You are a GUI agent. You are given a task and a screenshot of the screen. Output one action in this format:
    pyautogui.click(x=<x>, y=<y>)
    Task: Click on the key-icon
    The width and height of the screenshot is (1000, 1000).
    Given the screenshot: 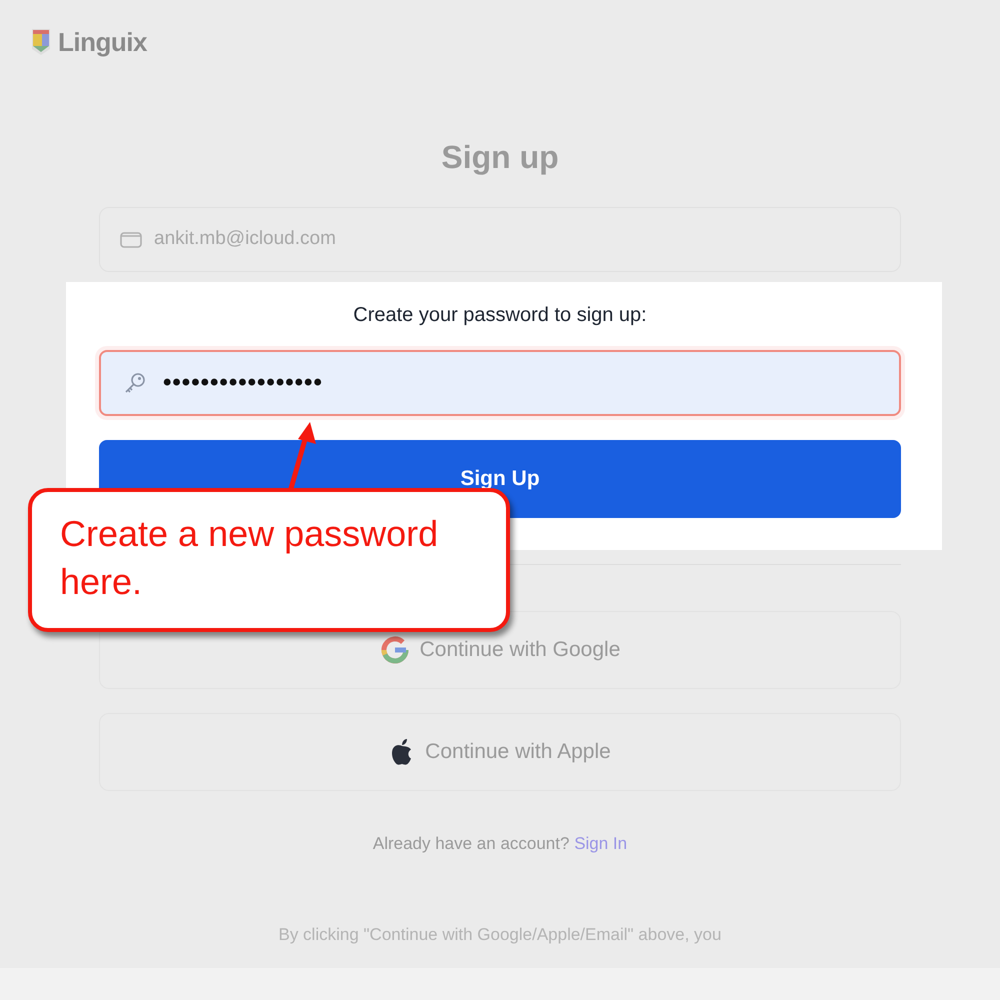 What is the action you would take?
    pyautogui.click(x=135, y=383)
    